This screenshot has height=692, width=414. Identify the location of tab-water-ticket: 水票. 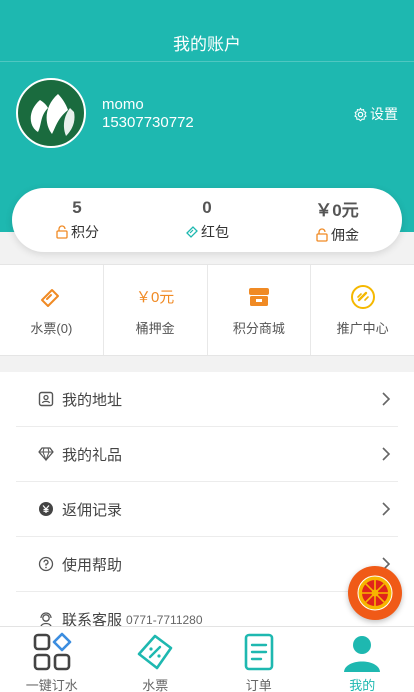
(156, 659).